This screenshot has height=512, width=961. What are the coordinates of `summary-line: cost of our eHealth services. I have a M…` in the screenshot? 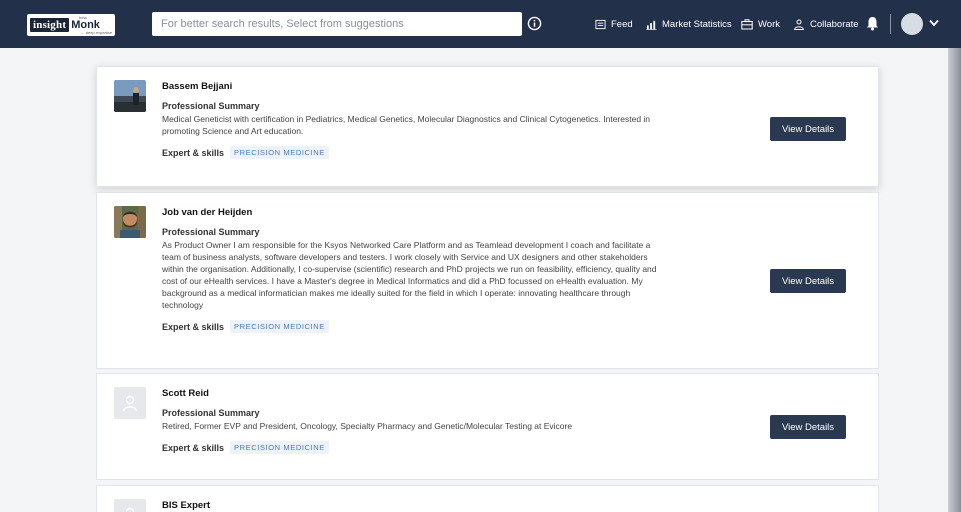 It's located at (402, 281).